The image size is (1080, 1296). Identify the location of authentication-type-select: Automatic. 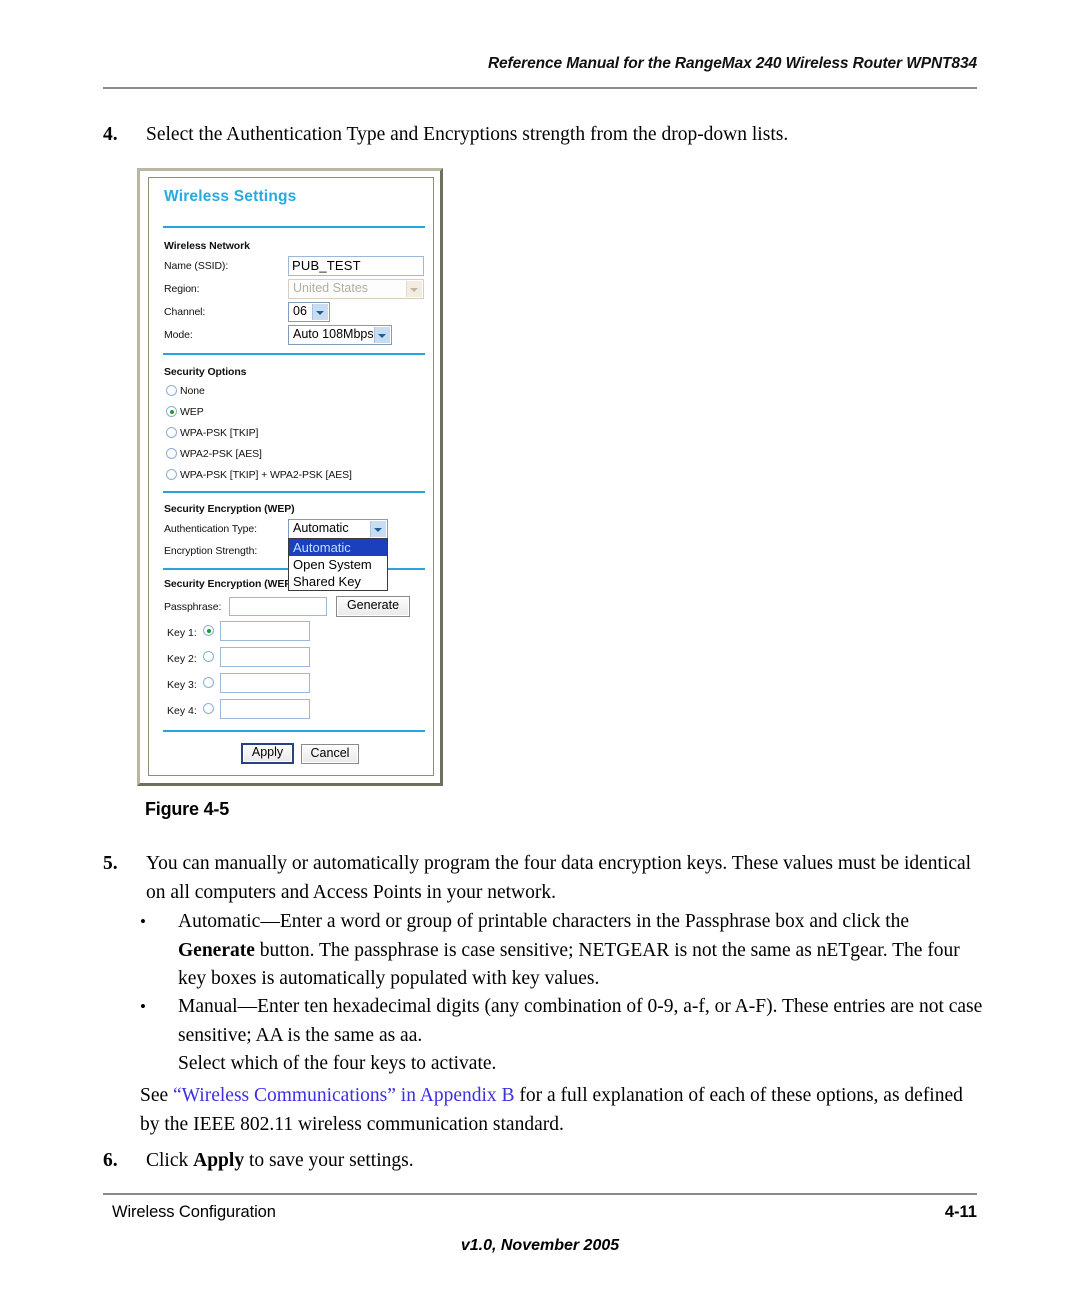
(338, 529).